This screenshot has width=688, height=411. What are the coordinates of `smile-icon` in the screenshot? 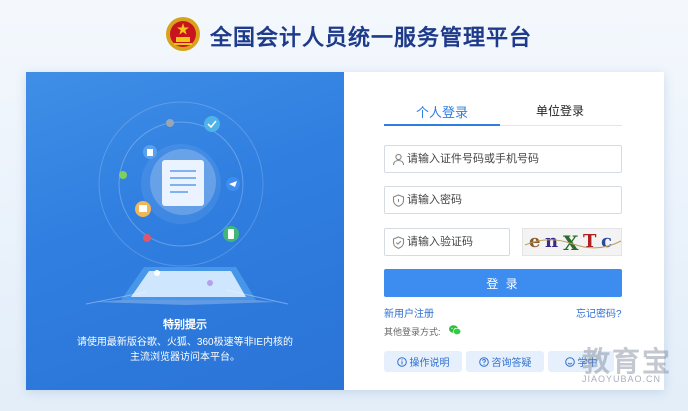 It's located at (569, 361).